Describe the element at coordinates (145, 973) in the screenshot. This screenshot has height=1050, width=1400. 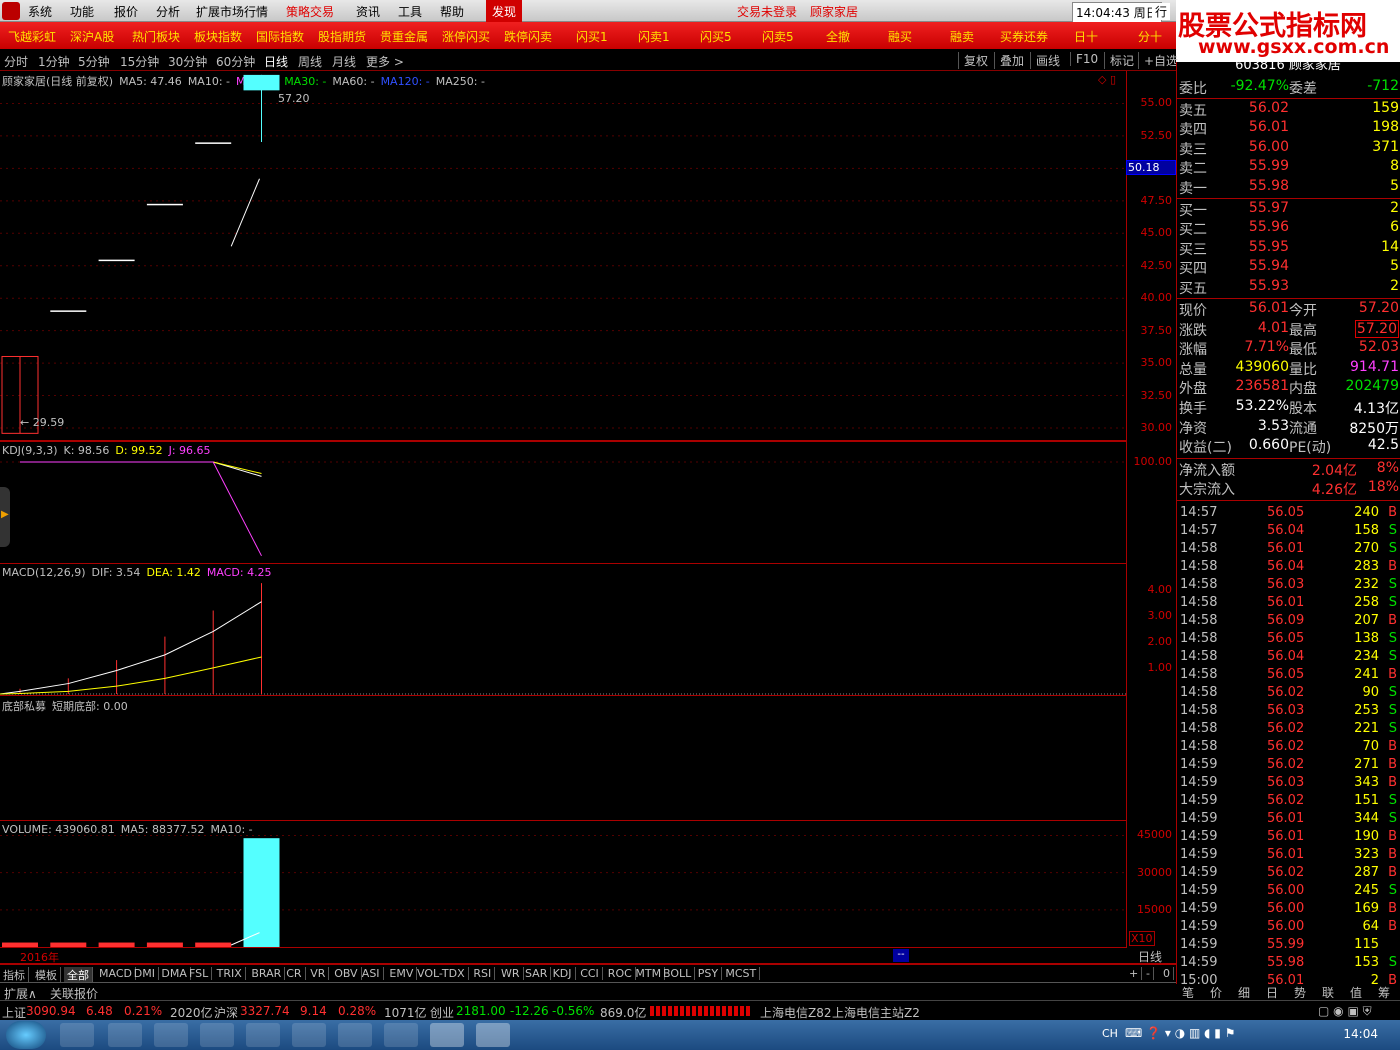
I see `indicator-tab-4: DMI` at that location.